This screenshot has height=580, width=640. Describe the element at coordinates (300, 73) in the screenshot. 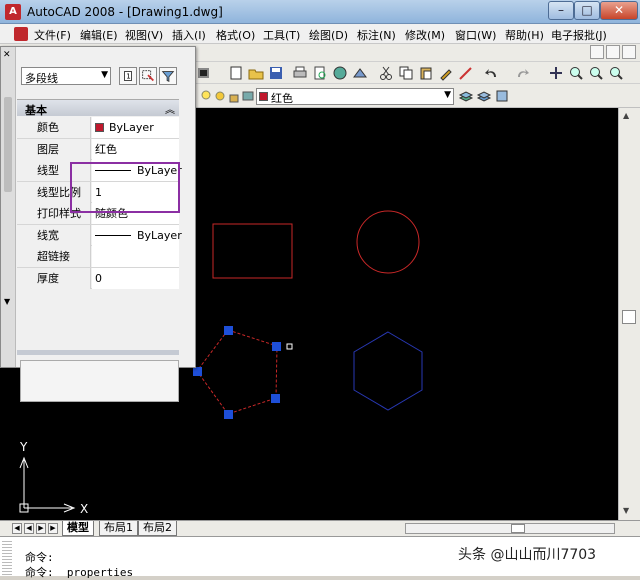

I see `print-icon` at that location.